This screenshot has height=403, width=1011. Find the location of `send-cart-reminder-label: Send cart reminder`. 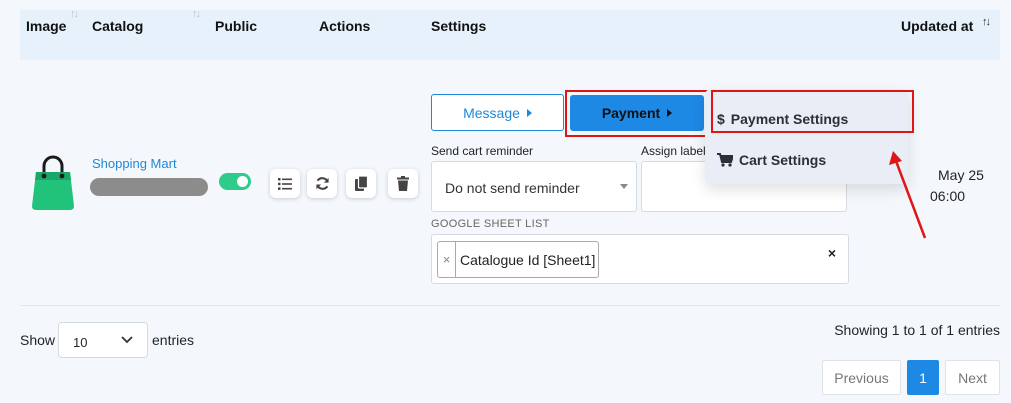

send-cart-reminder-label: Send cart reminder is located at coordinates (482, 151).